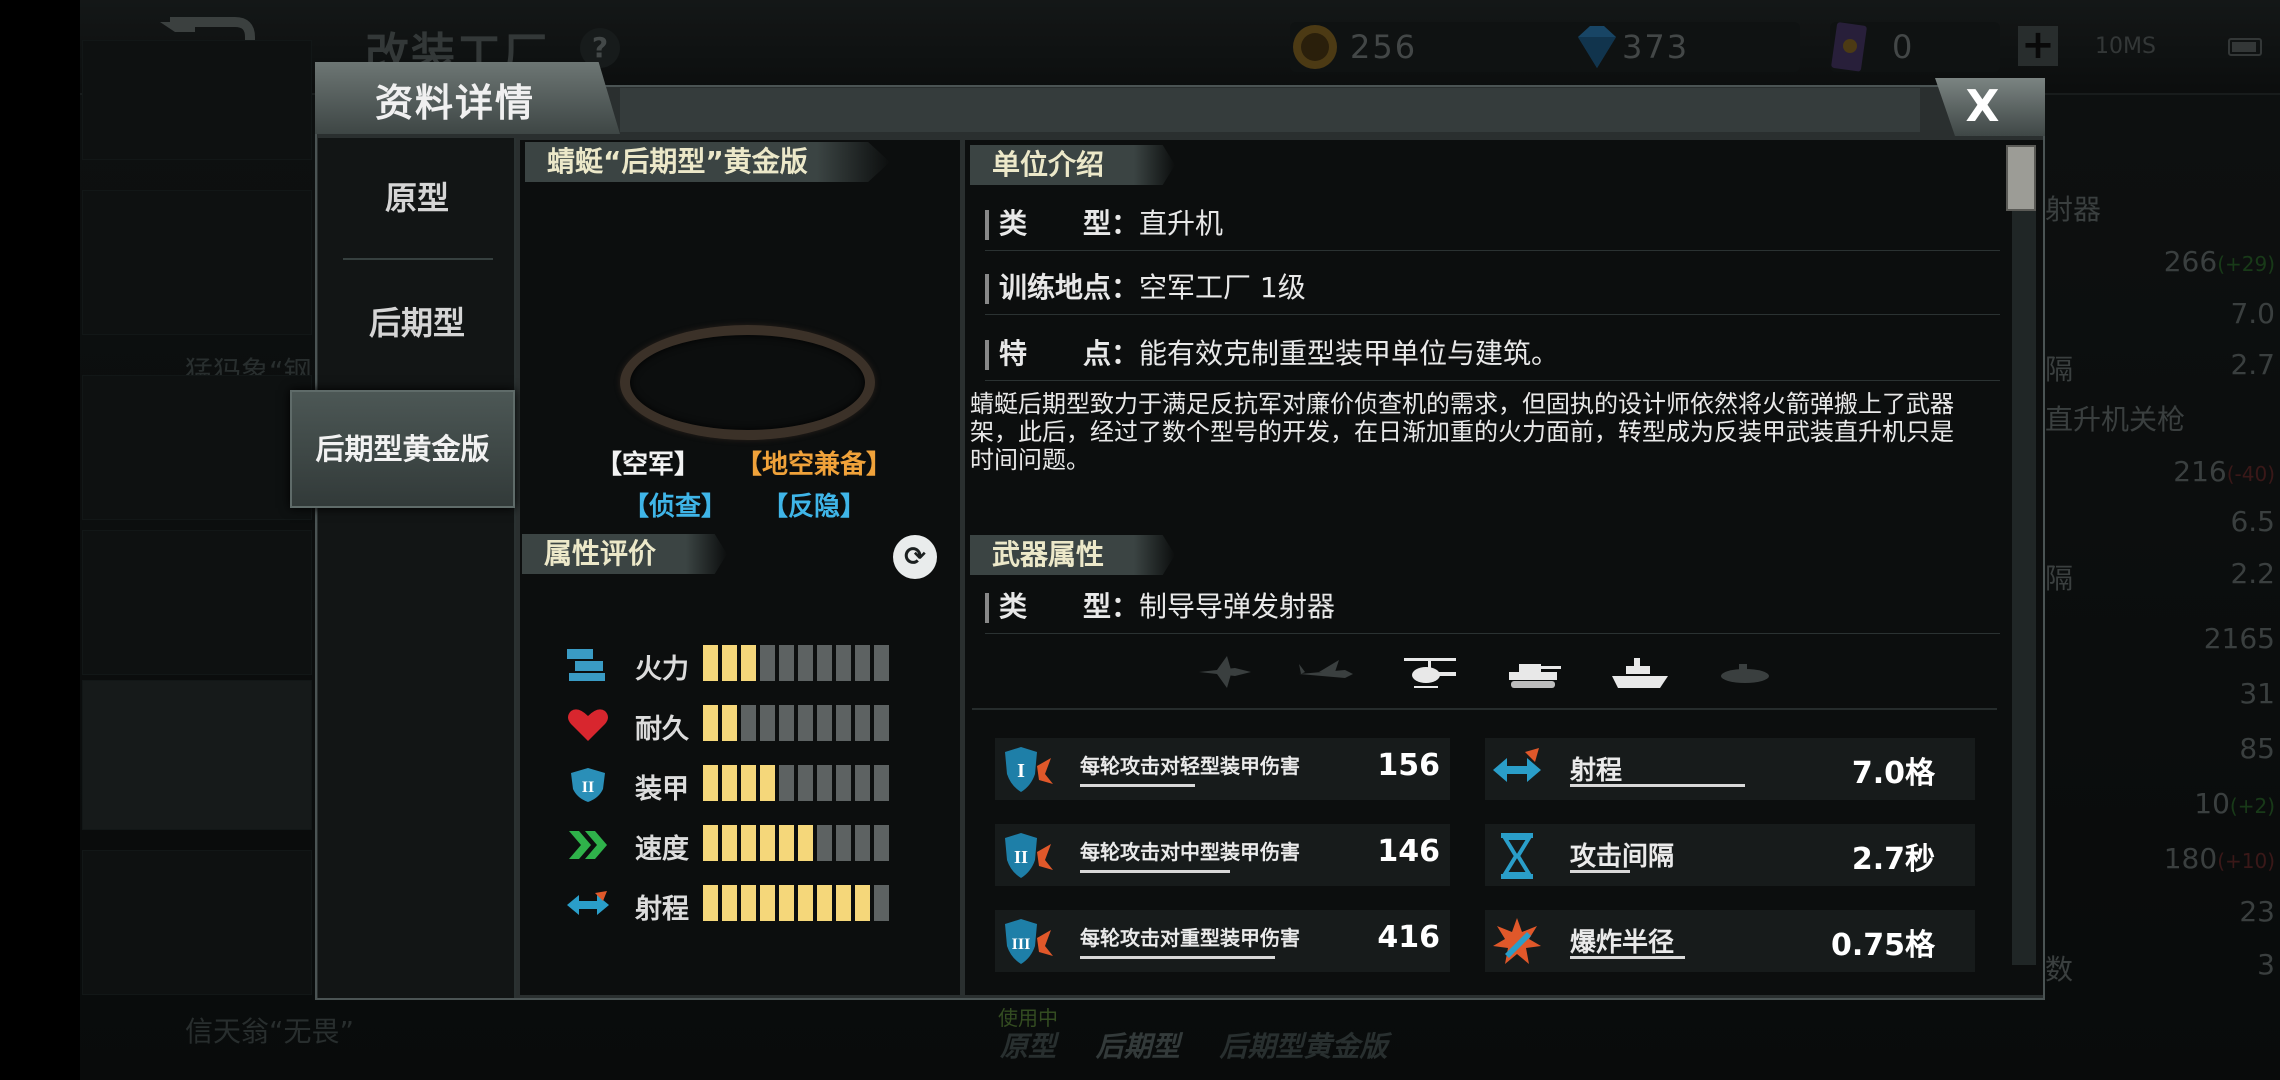 This screenshot has height=1080, width=2280. What do you see at coordinates (662, 909) in the screenshot?
I see `attribute-label: 射程` at bounding box center [662, 909].